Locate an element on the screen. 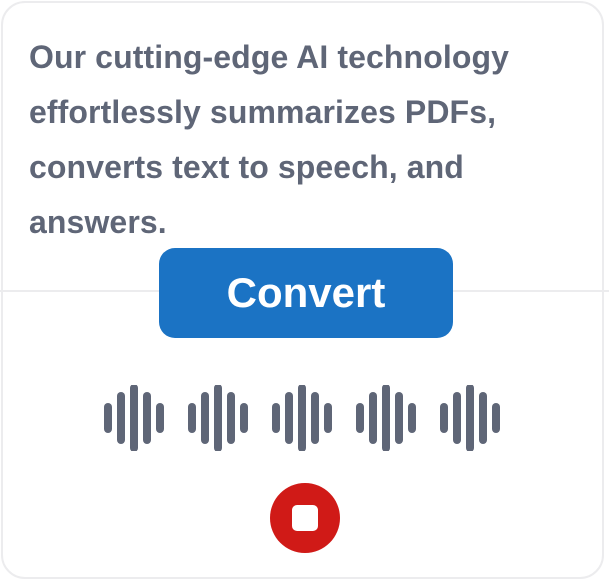 Image resolution: width=609 pixels, height=584 pixels. stop-button is located at coordinates (305, 518).